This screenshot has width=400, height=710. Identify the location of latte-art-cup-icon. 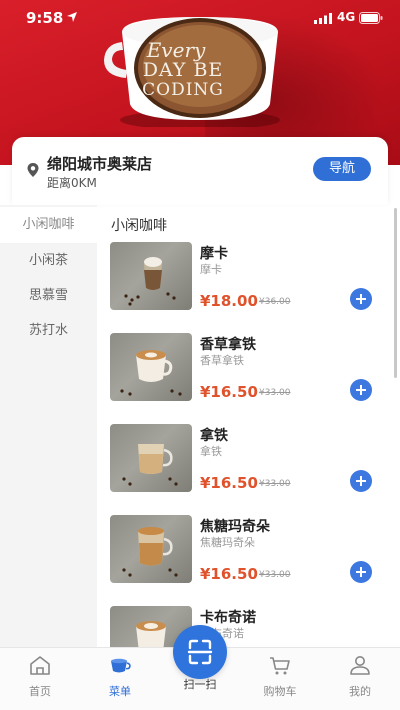
(151, 373).